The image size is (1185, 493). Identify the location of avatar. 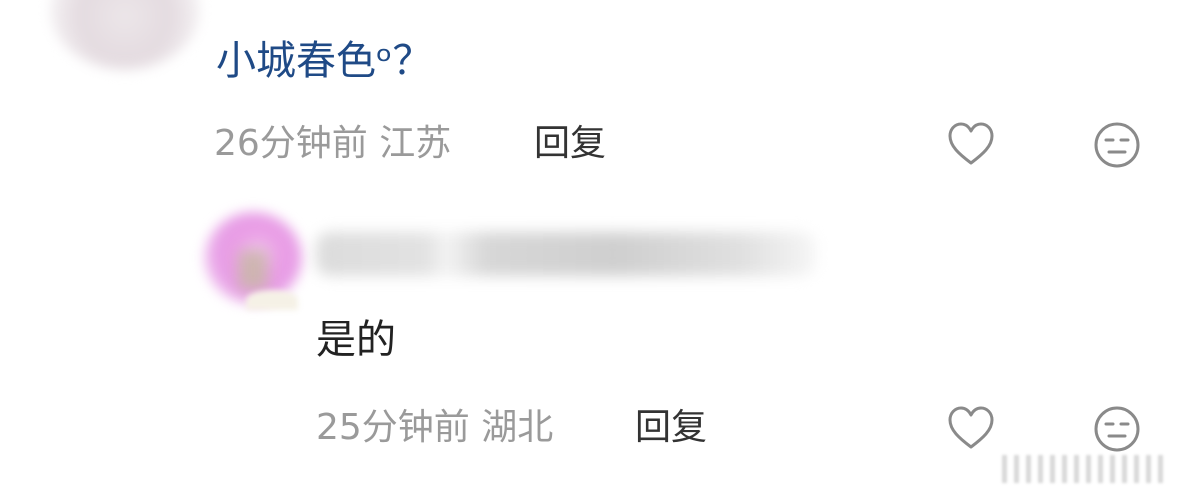
(125, 35).